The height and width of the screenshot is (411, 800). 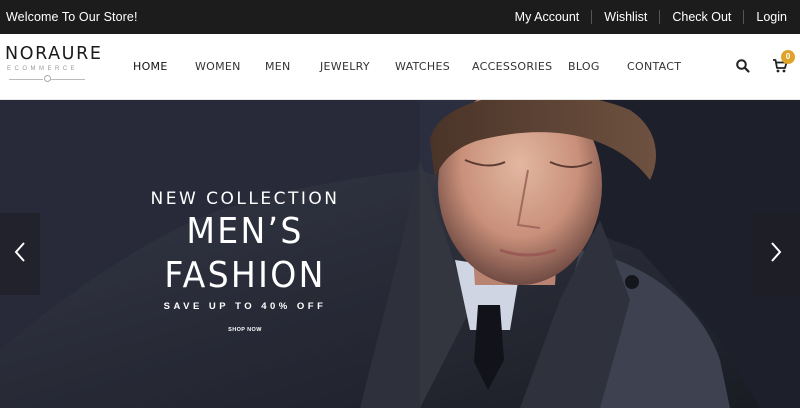 What do you see at coordinates (245, 306) in the screenshot?
I see `hero-offer: SAVE UP TO 40% OFF` at bounding box center [245, 306].